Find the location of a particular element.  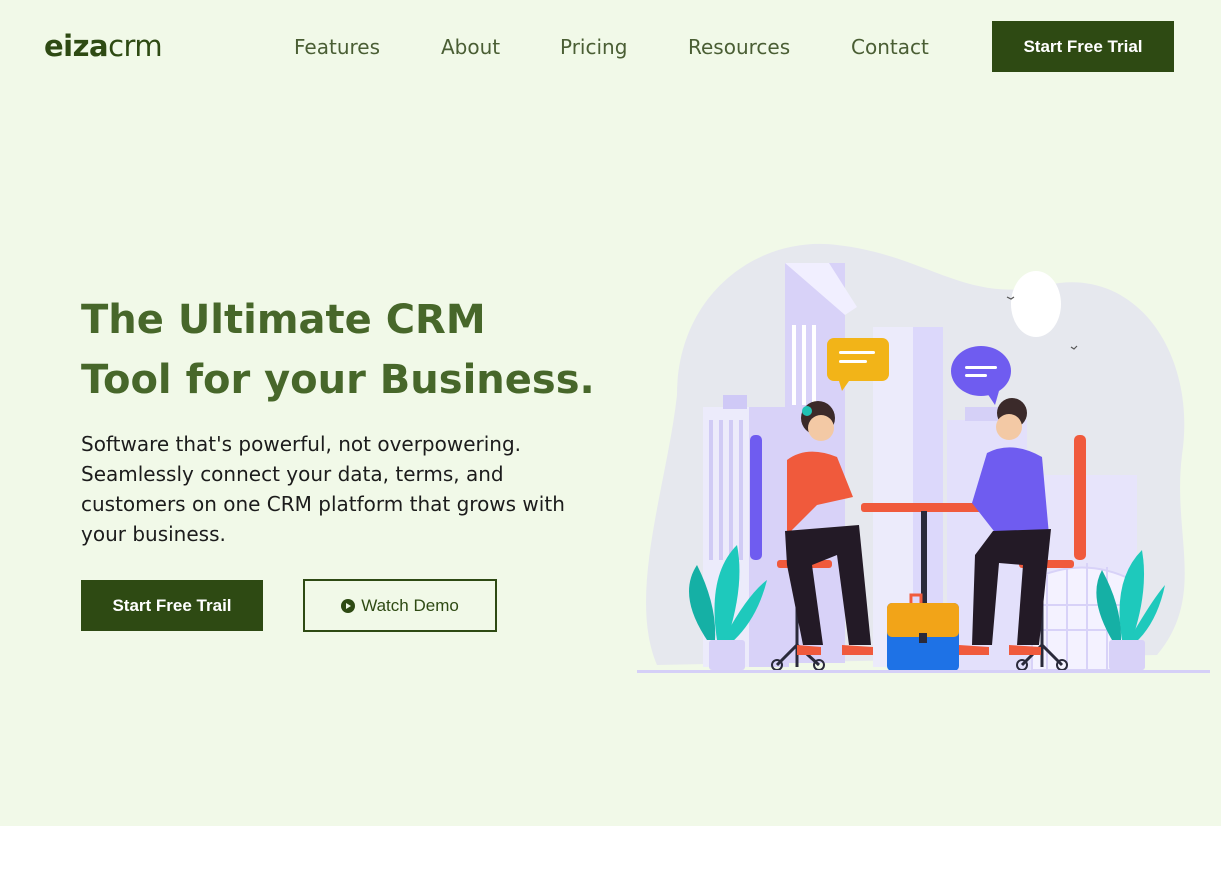

nav-link-about: About is located at coordinates (470, 47).